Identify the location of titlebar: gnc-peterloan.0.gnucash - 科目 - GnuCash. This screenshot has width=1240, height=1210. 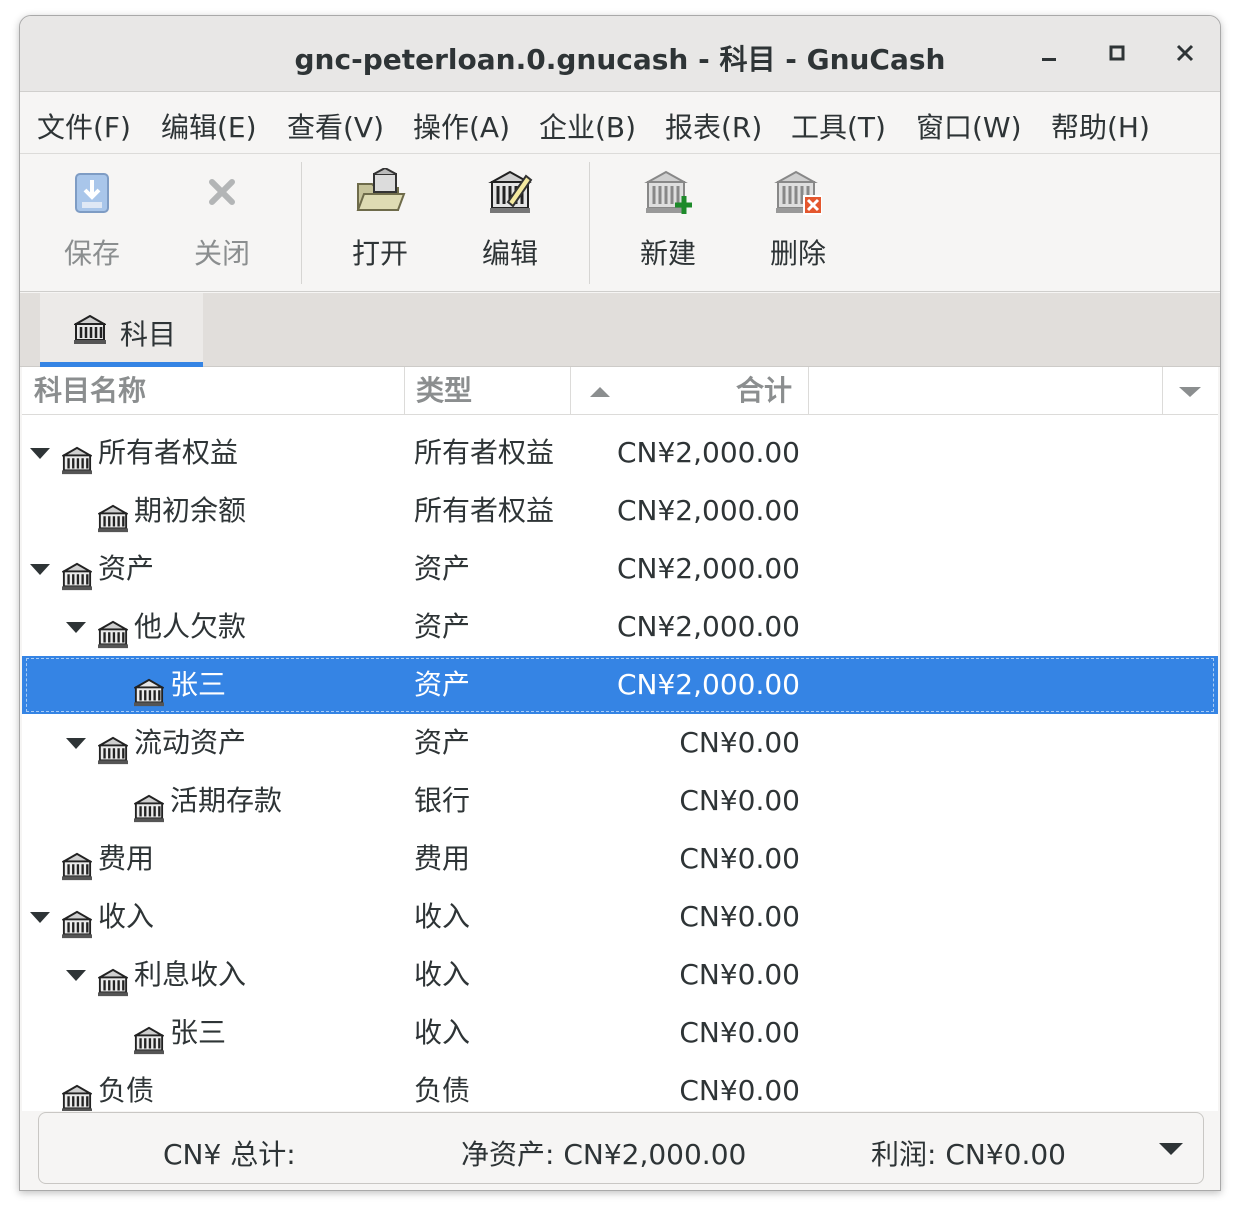
(620, 54).